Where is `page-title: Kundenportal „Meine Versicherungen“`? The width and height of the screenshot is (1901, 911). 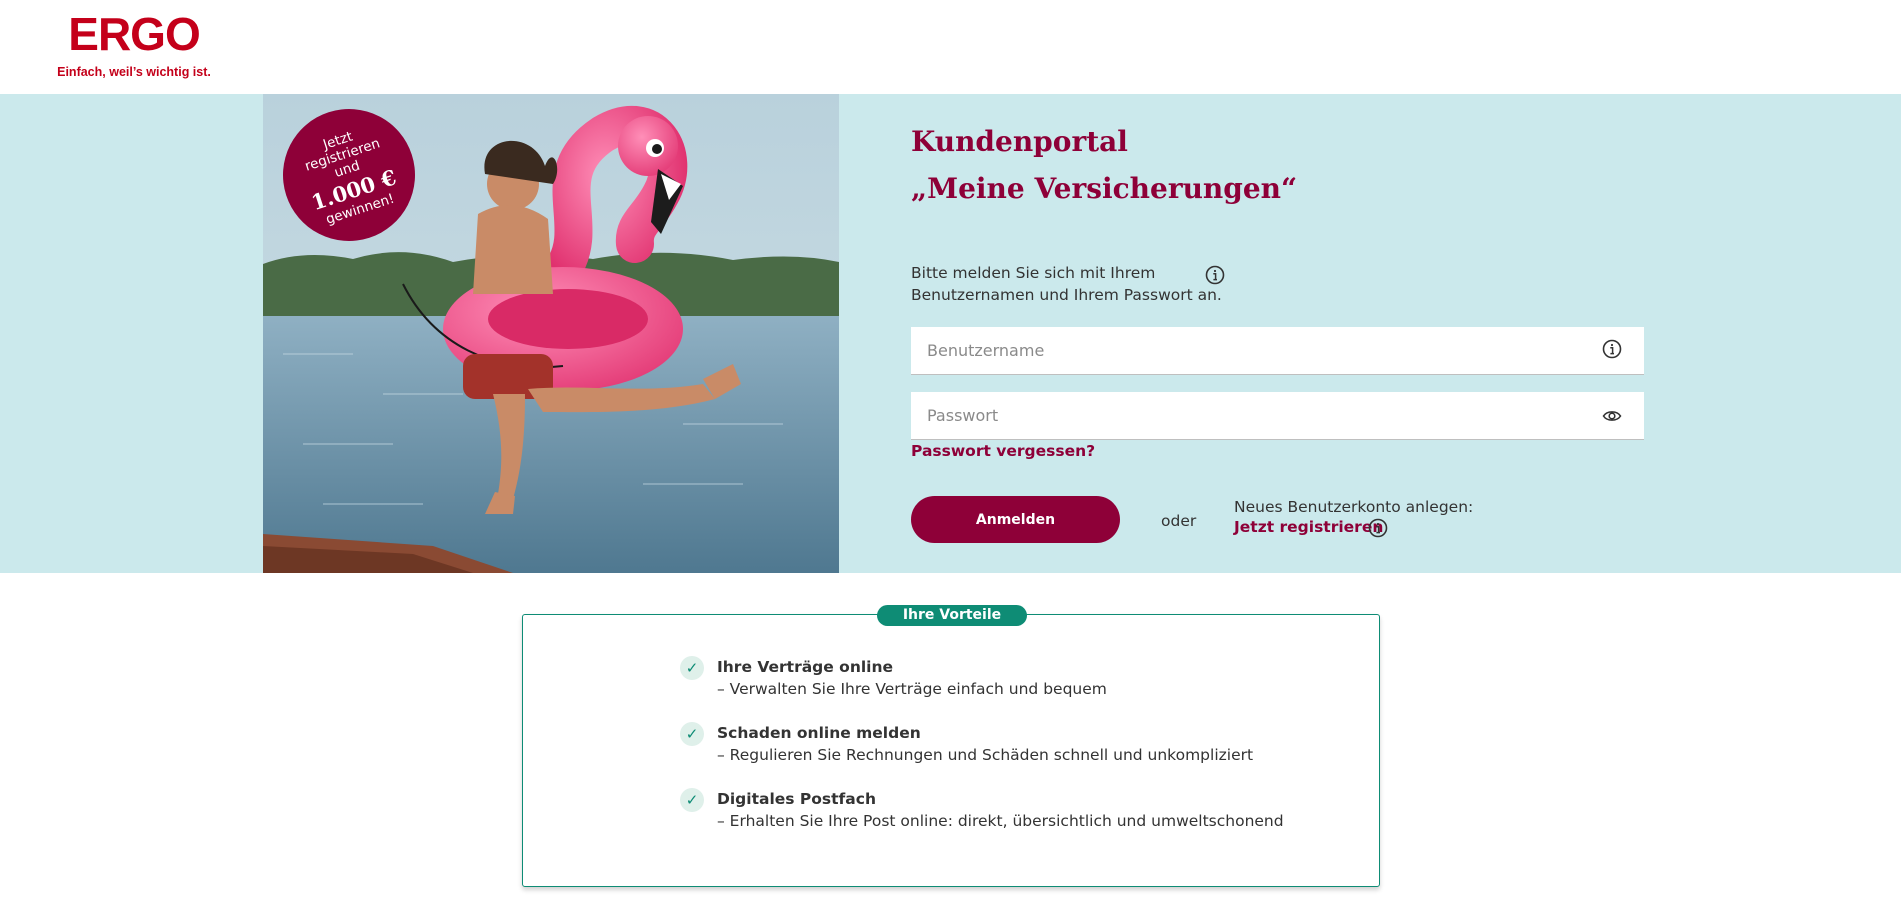
page-title: Kundenportal „Meine Versicherungen“ is located at coordinates (1104, 165).